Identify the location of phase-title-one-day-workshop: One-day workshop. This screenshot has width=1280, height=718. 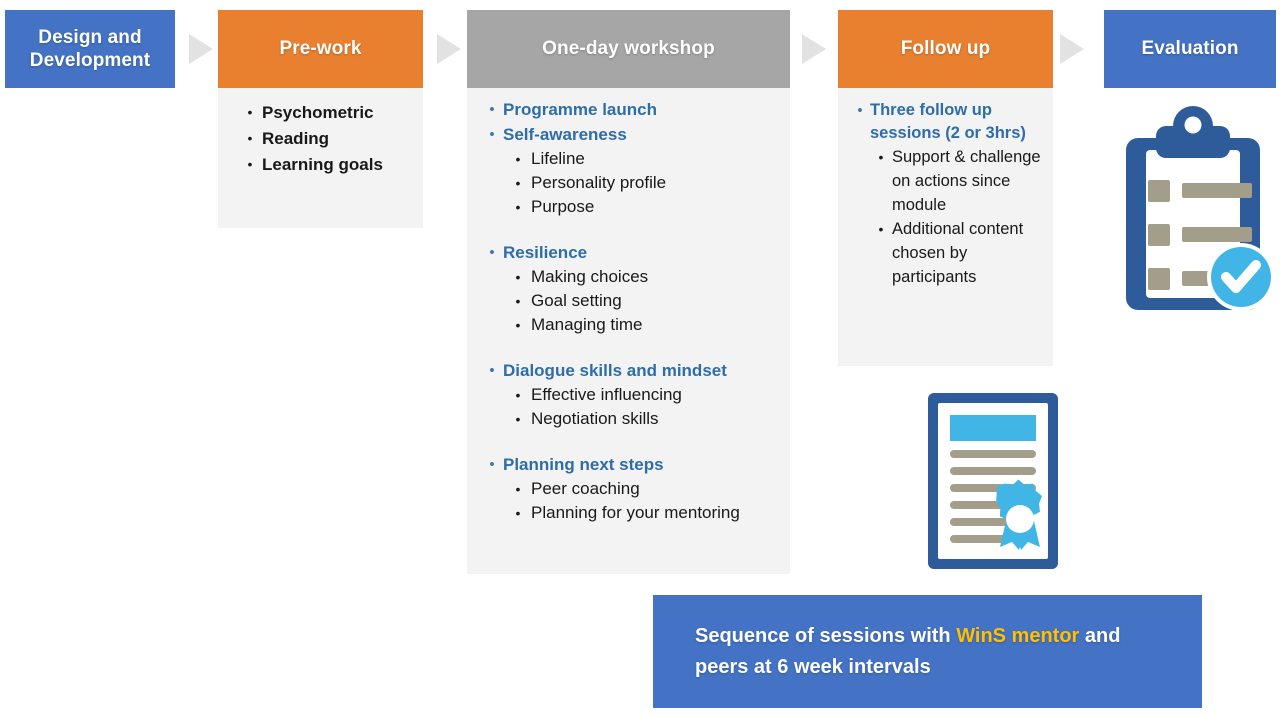
(628, 49).